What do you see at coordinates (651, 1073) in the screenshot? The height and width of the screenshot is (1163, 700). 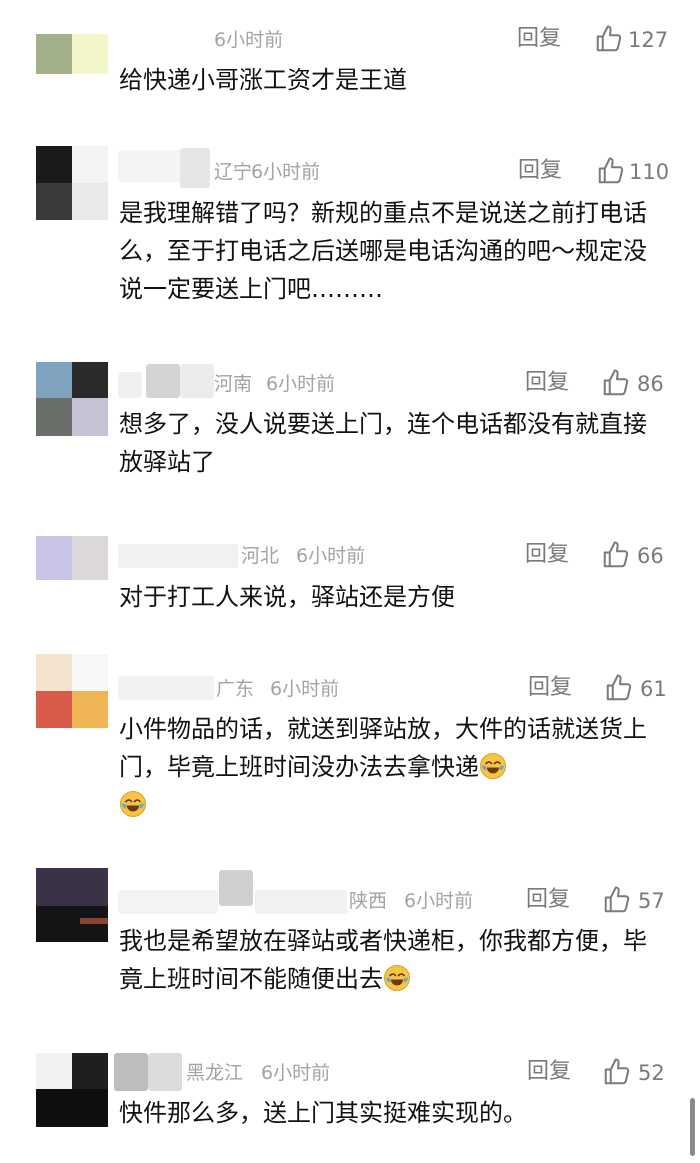 I see `like-count: 52` at bounding box center [651, 1073].